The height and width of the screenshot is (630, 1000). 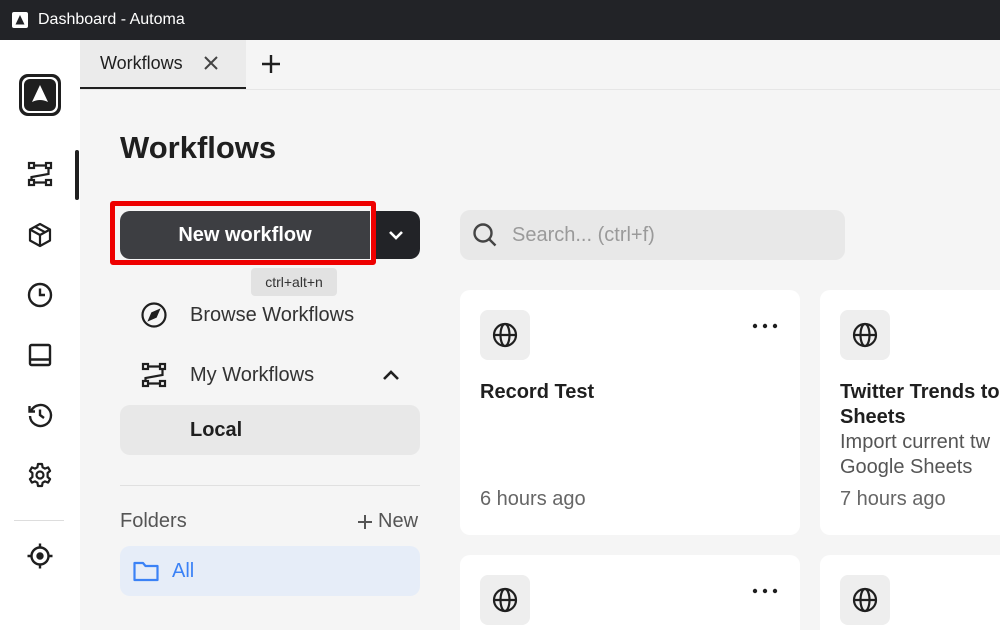 I want to click on card-title: Twitter Trends to Sheets, so click(x=920, y=404).